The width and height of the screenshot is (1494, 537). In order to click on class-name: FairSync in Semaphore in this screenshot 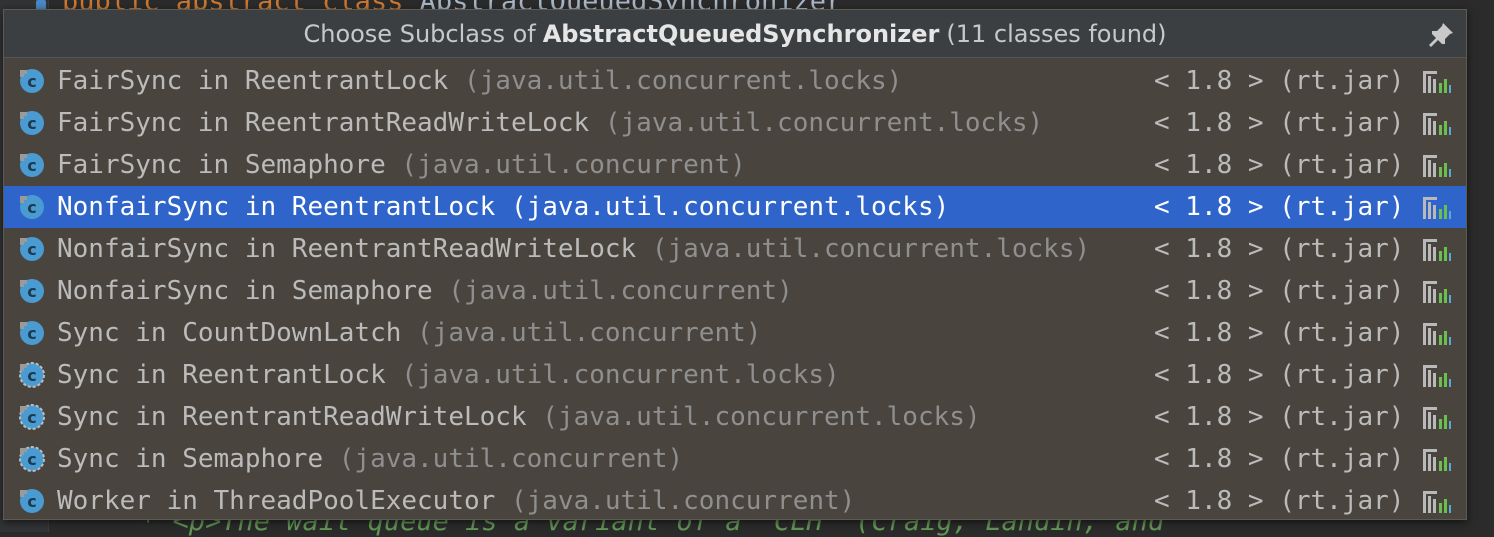, I will do `click(221, 165)`.